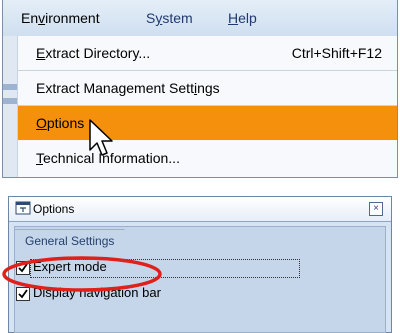 The image size is (400, 333). I want to click on menu-environment: Environment, so click(60, 18).